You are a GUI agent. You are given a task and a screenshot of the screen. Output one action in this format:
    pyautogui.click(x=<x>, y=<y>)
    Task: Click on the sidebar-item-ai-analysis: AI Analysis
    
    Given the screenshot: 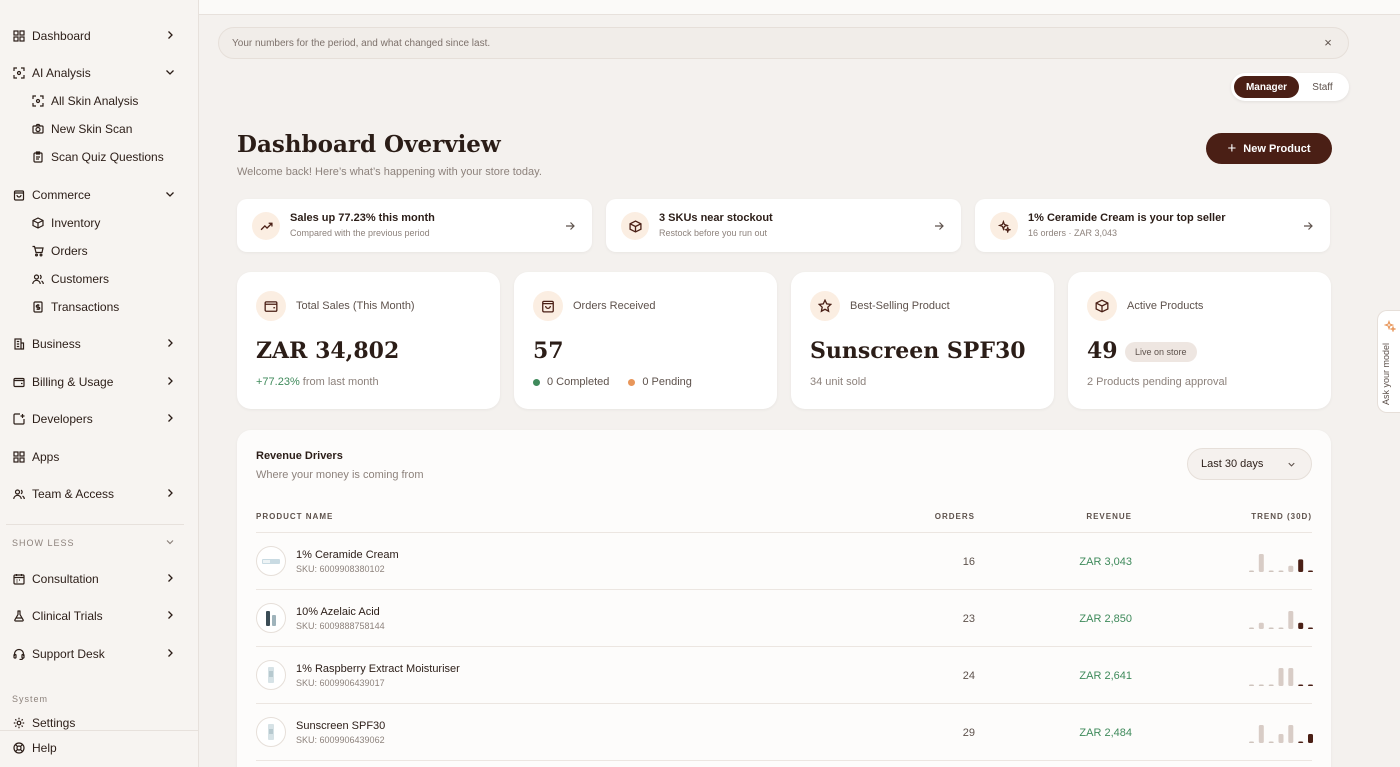 What is the action you would take?
    pyautogui.click(x=100, y=73)
    